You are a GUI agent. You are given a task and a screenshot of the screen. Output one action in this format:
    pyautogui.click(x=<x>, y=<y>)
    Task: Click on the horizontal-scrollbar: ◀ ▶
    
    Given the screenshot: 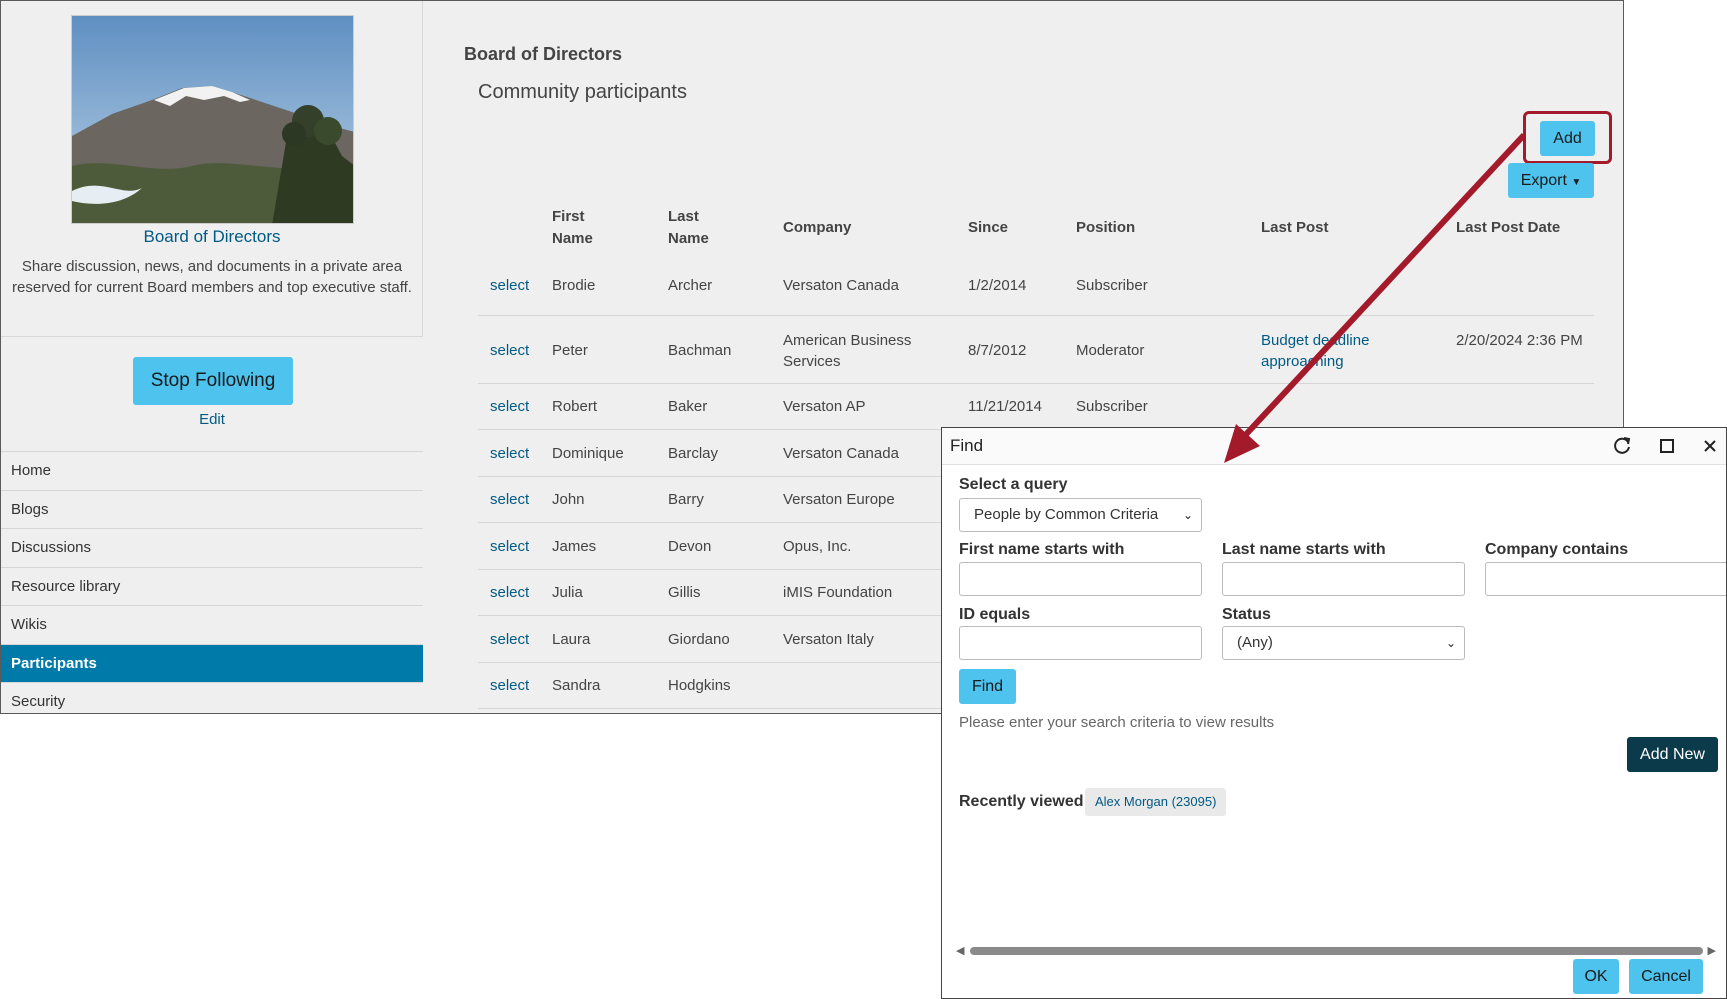 What is the action you would take?
    pyautogui.click(x=1336, y=951)
    